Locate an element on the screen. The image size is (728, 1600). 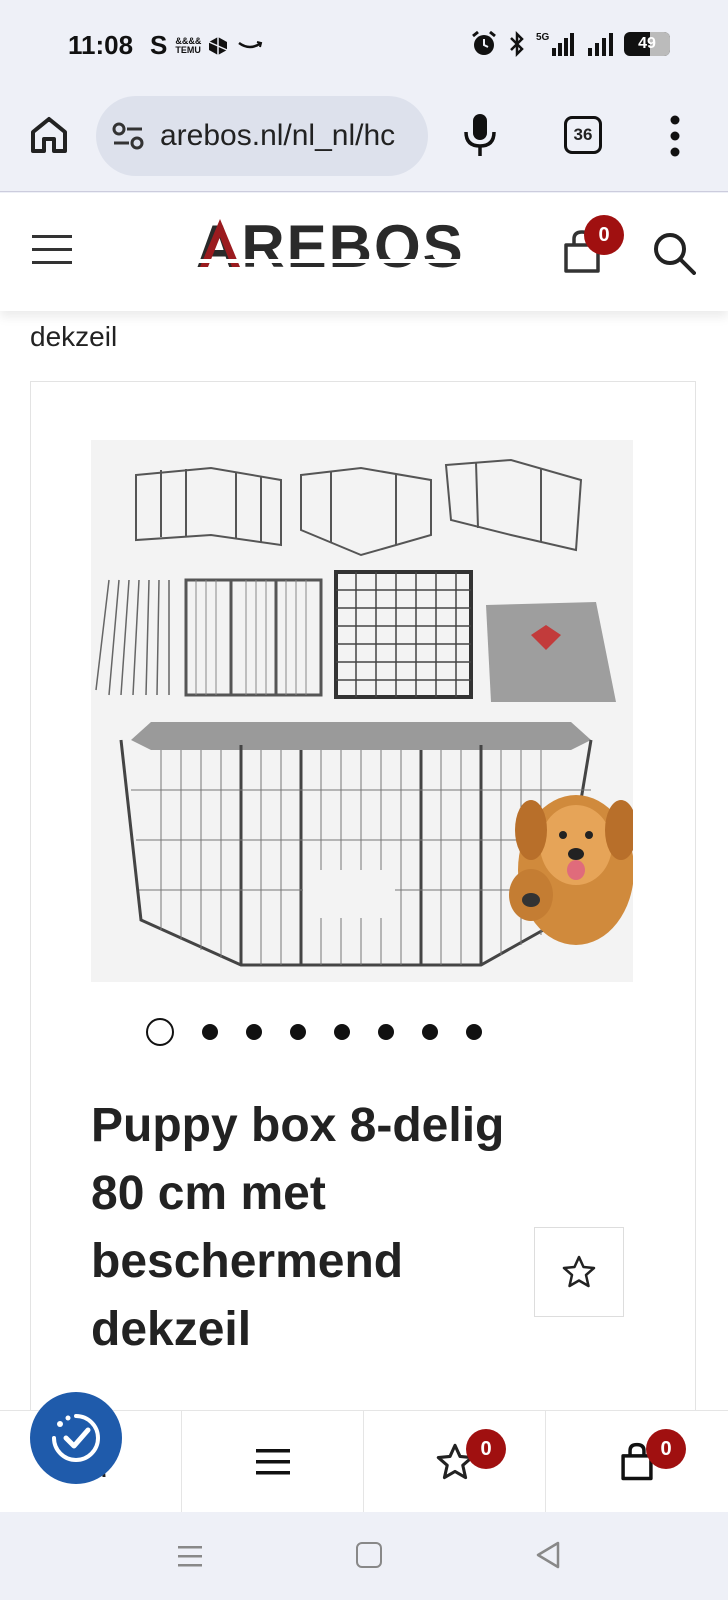
alarm-icon is located at coordinates (484, 42).